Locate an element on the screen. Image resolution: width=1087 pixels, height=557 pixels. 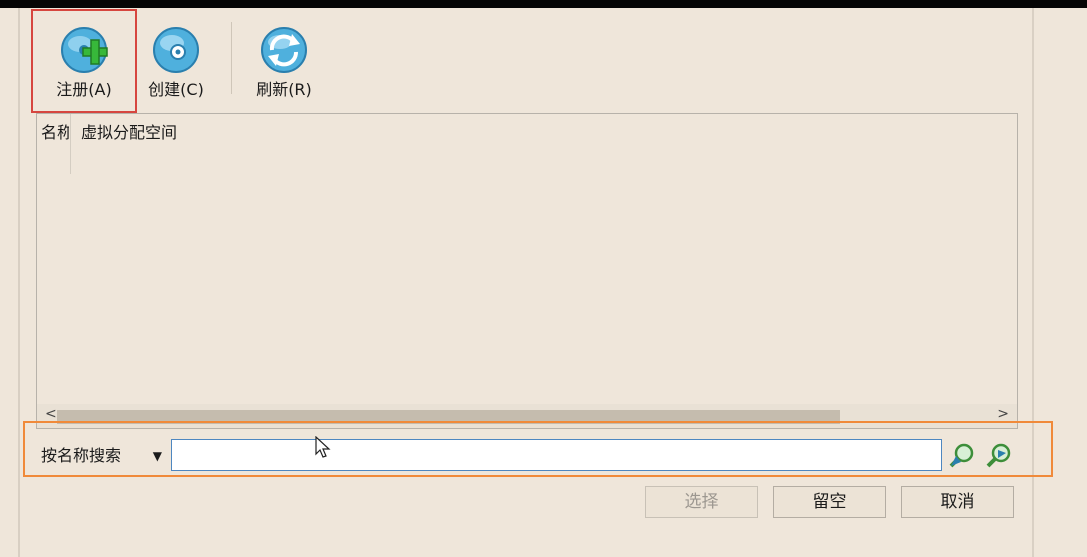
scroll-left-icon: < is located at coordinates (51, 414).